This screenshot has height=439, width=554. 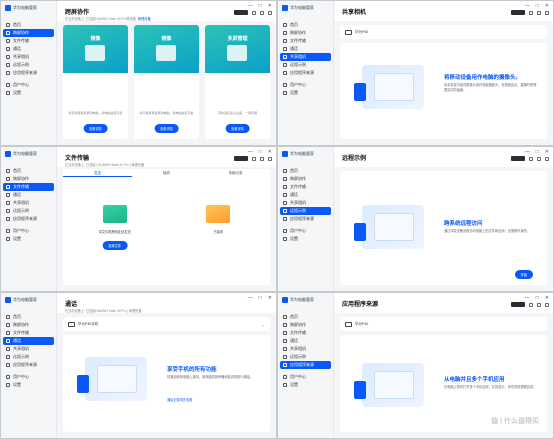 I want to click on tab-receive: 接收, so click(x=166, y=173).